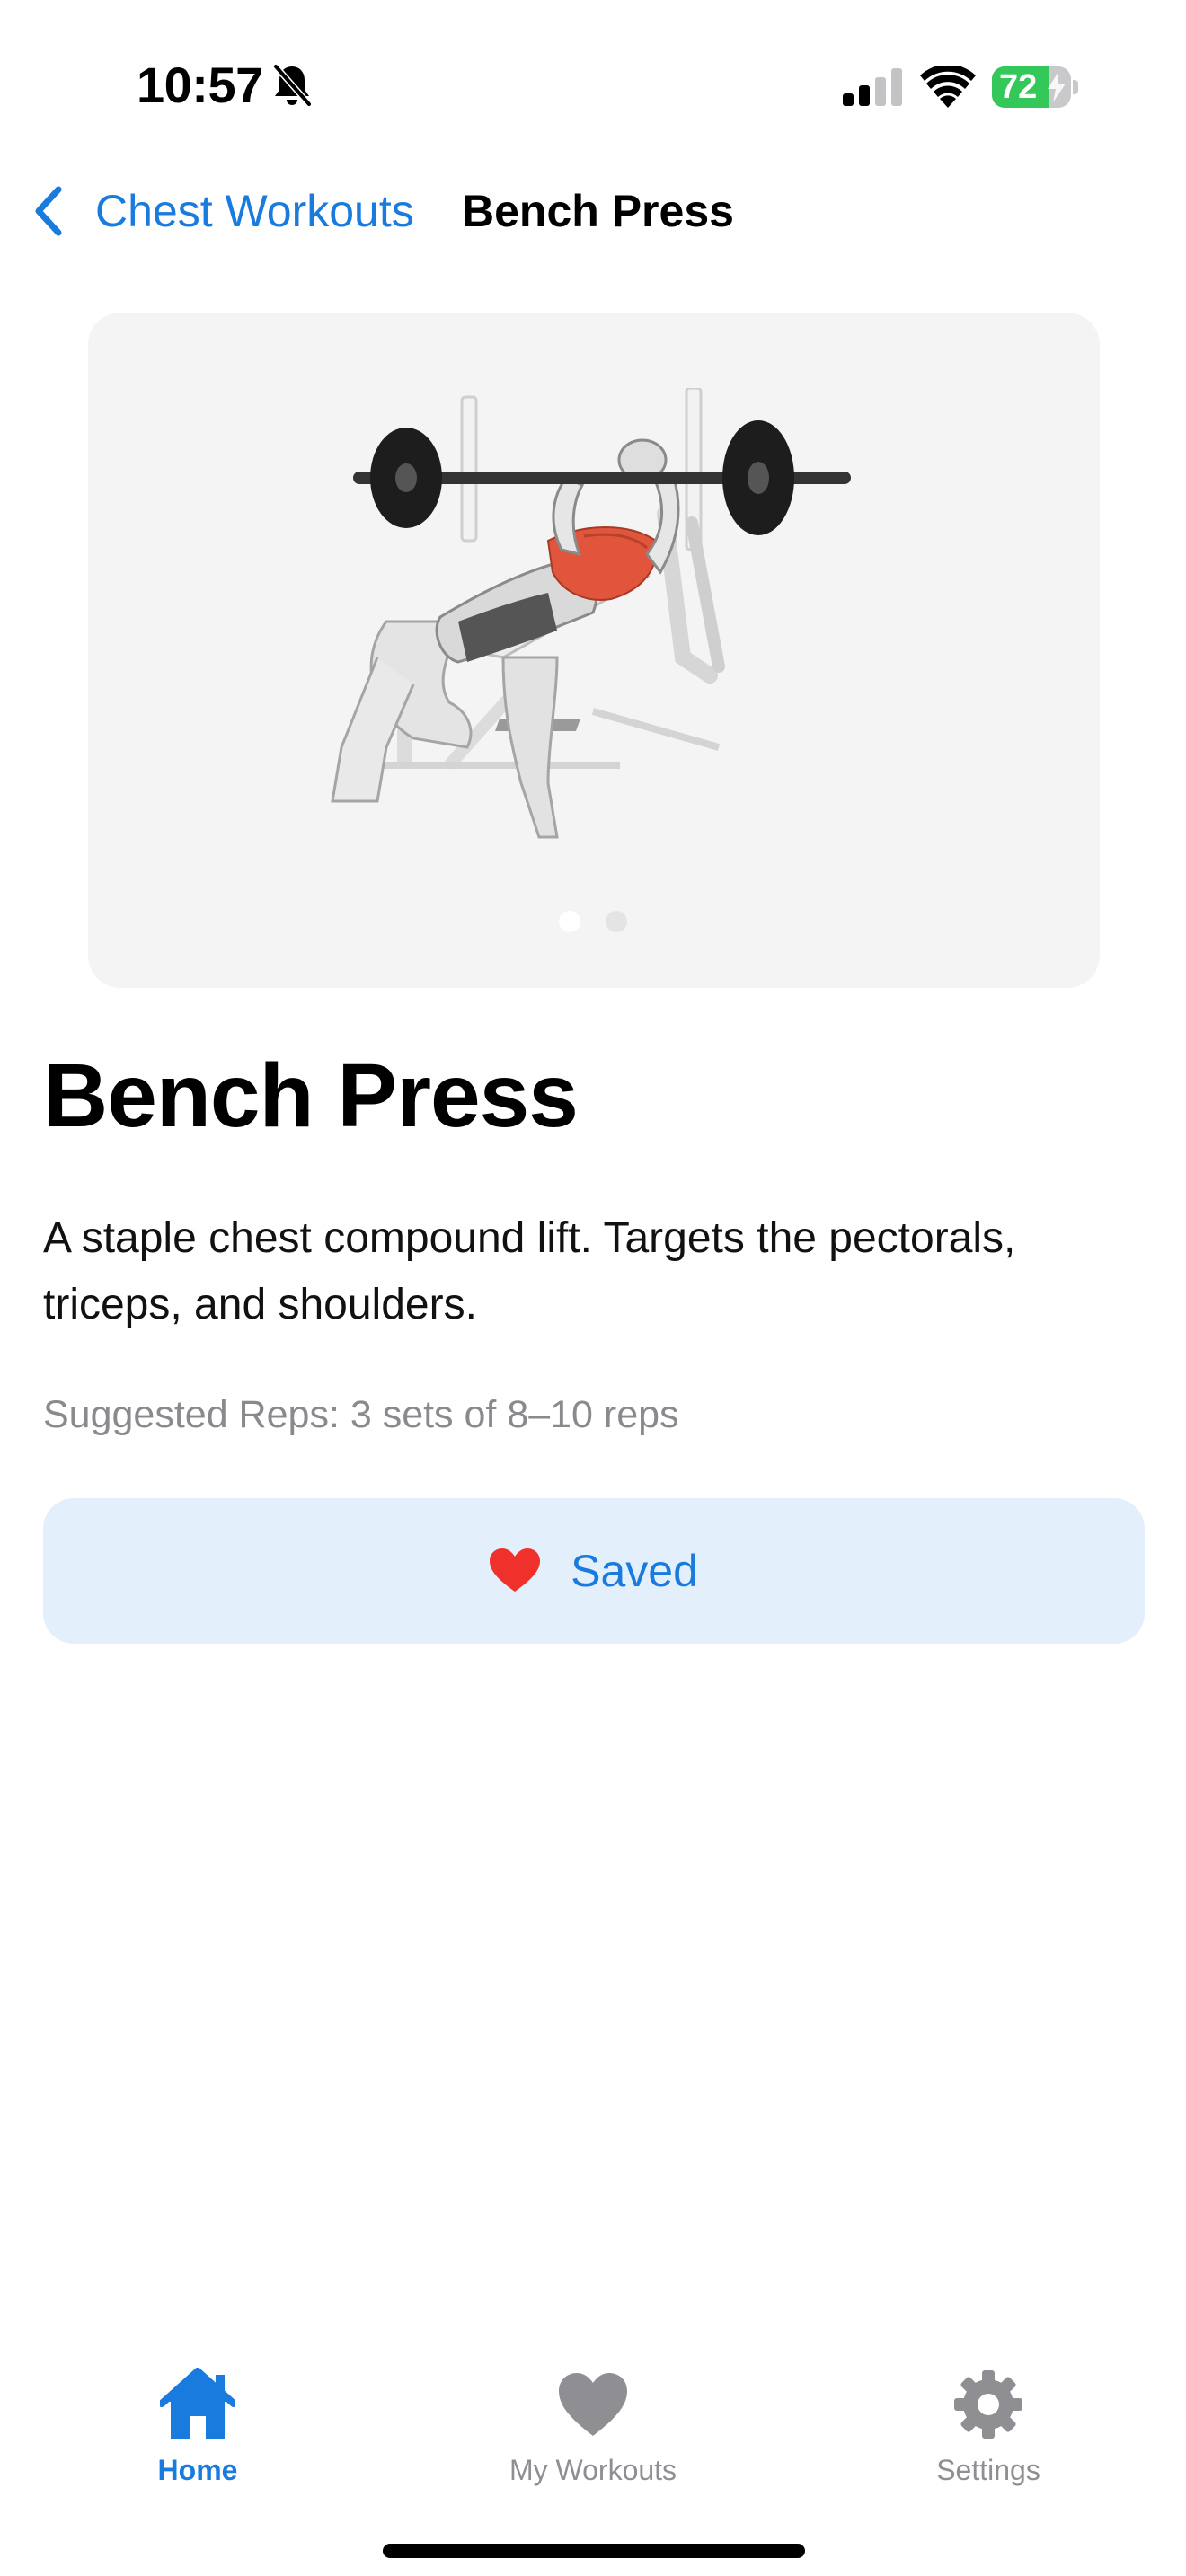 The height and width of the screenshot is (2576, 1186). I want to click on back-button: Chest Workouts, so click(222, 211).